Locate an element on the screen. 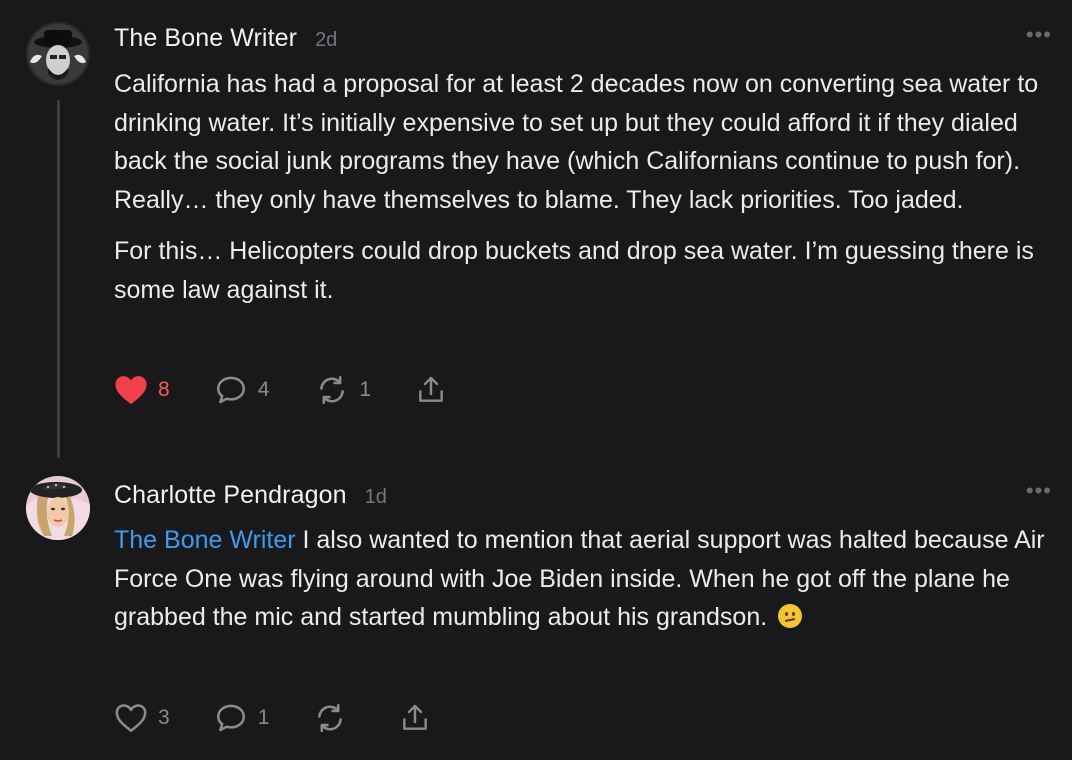 This screenshot has width=1072, height=760. reply-button: 1 is located at coordinates (242, 718).